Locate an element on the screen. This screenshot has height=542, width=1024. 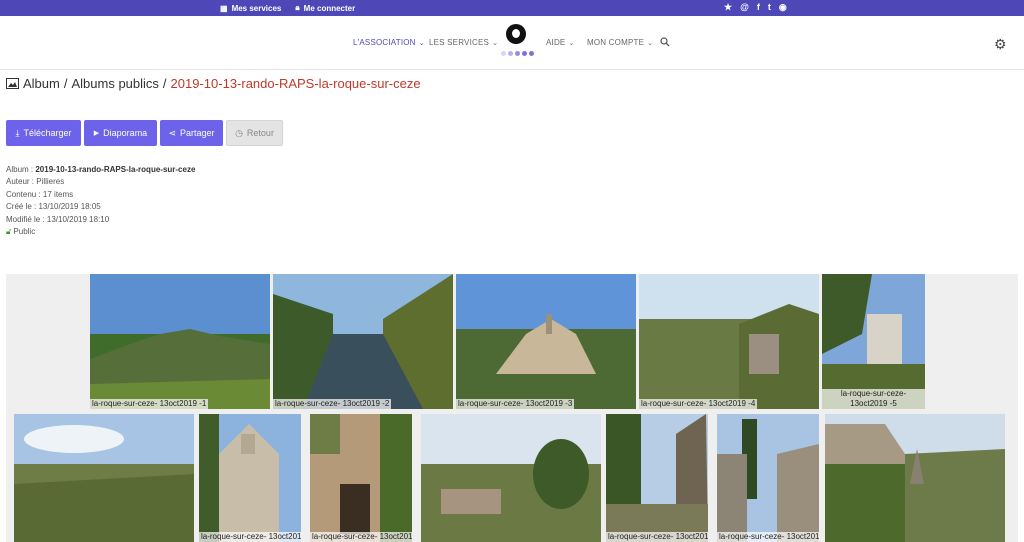
album-visibility: 🔓︎ Public is located at coordinates (21, 232).